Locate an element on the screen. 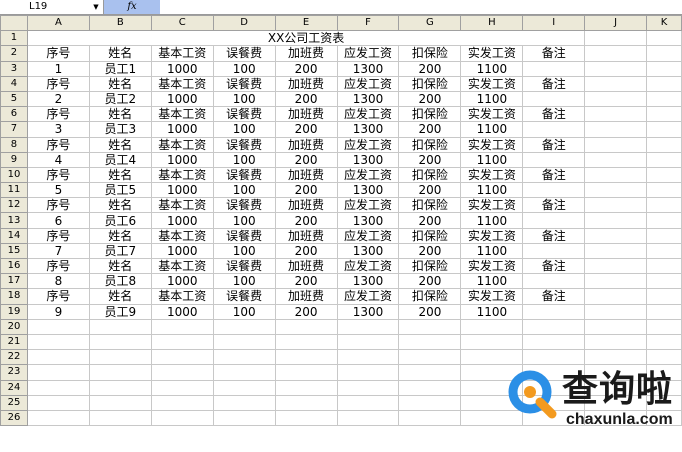 The image size is (682, 452). data-cell: 员工6 is located at coordinates (120, 220).